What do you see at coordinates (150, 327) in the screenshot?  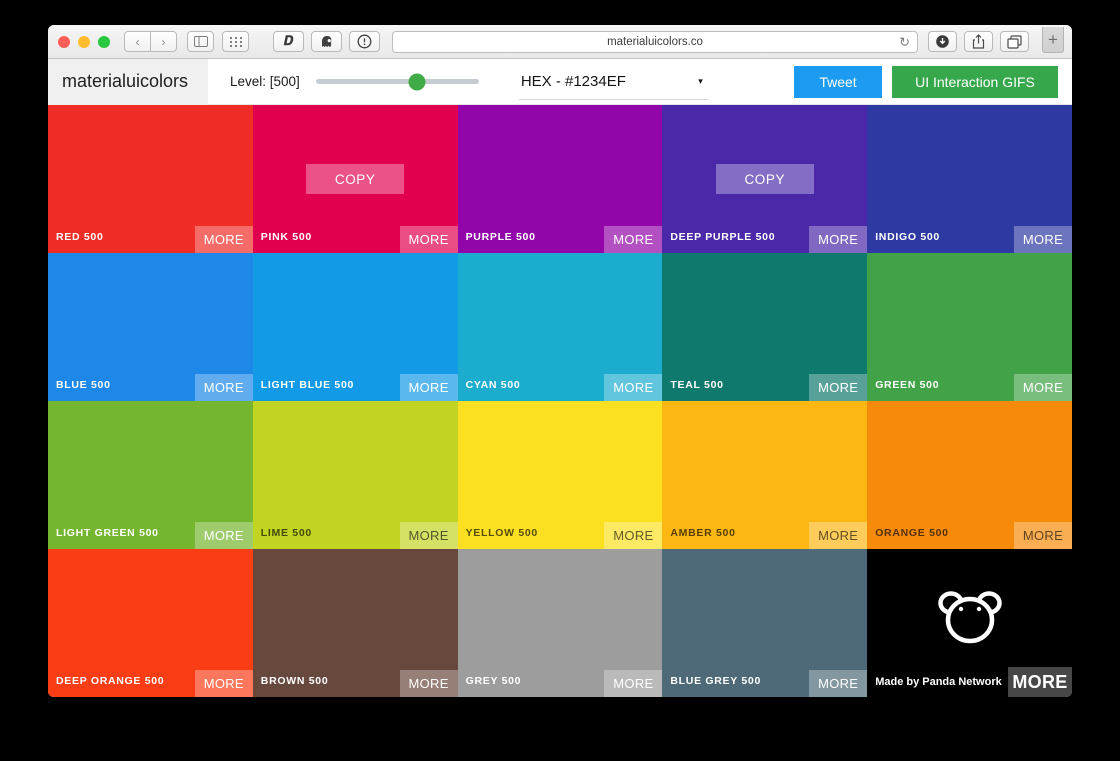 I see `color-tile-blue: BLUE 500 MORE` at bounding box center [150, 327].